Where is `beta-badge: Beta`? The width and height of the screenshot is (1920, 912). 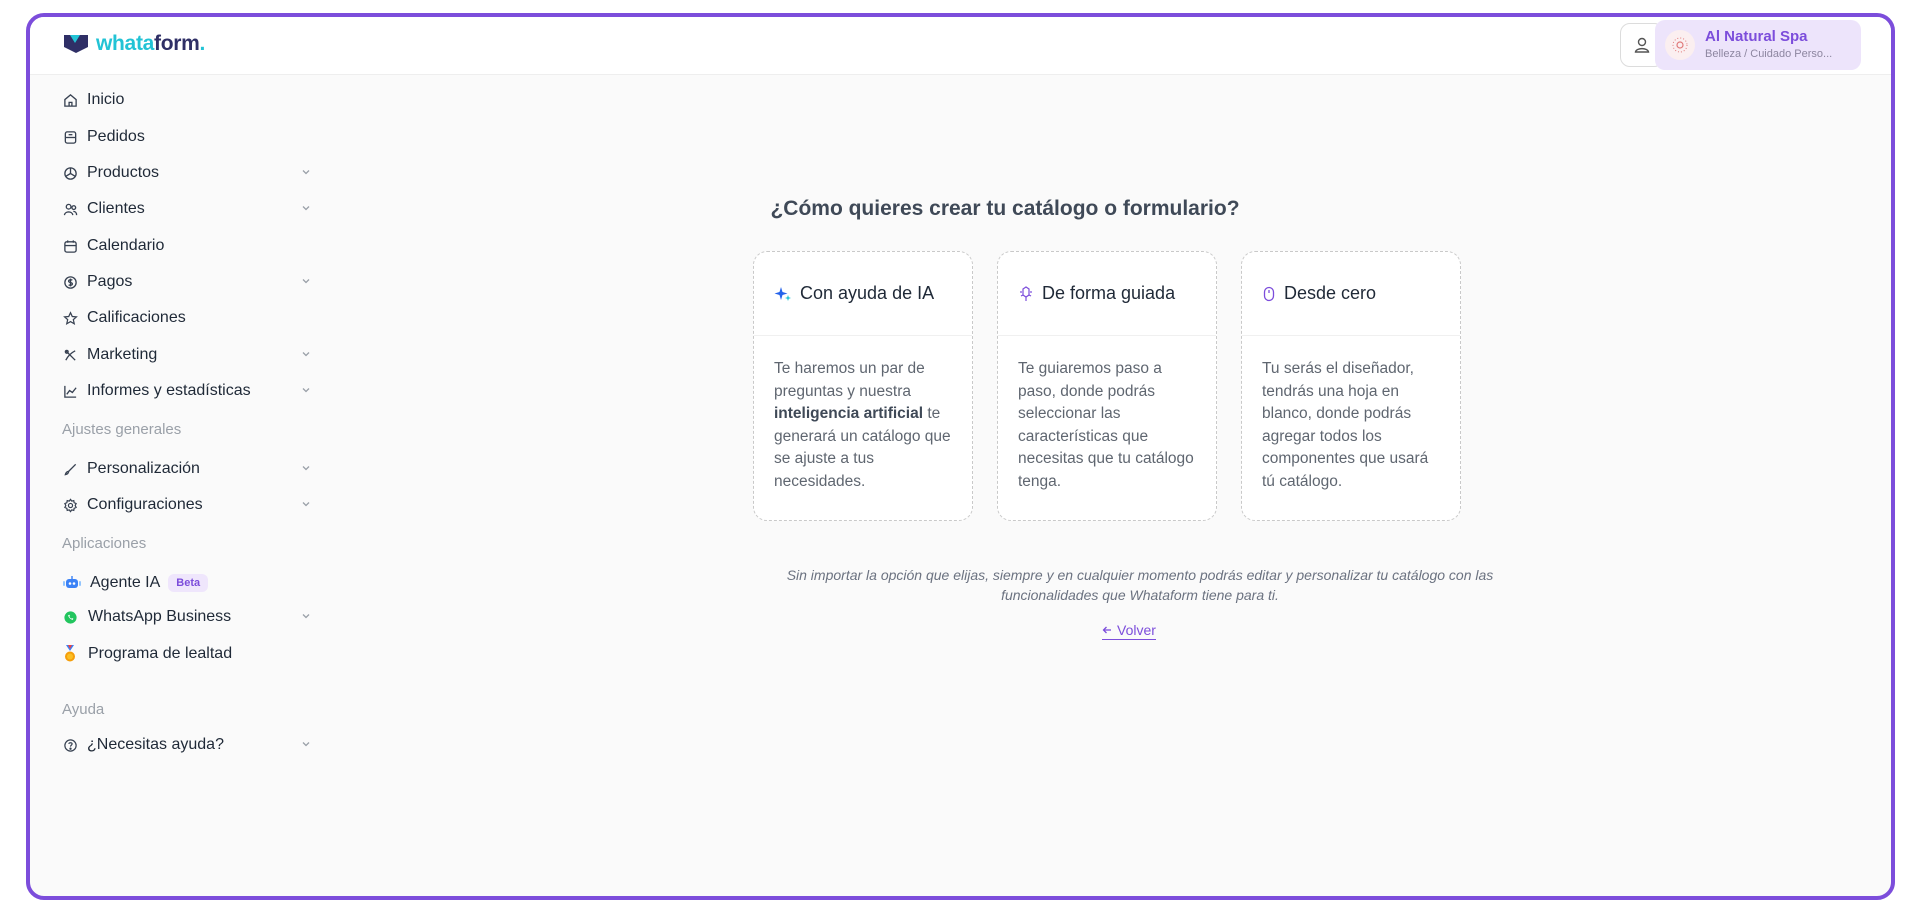
beta-badge: Beta is located at coordinates (188, 583).